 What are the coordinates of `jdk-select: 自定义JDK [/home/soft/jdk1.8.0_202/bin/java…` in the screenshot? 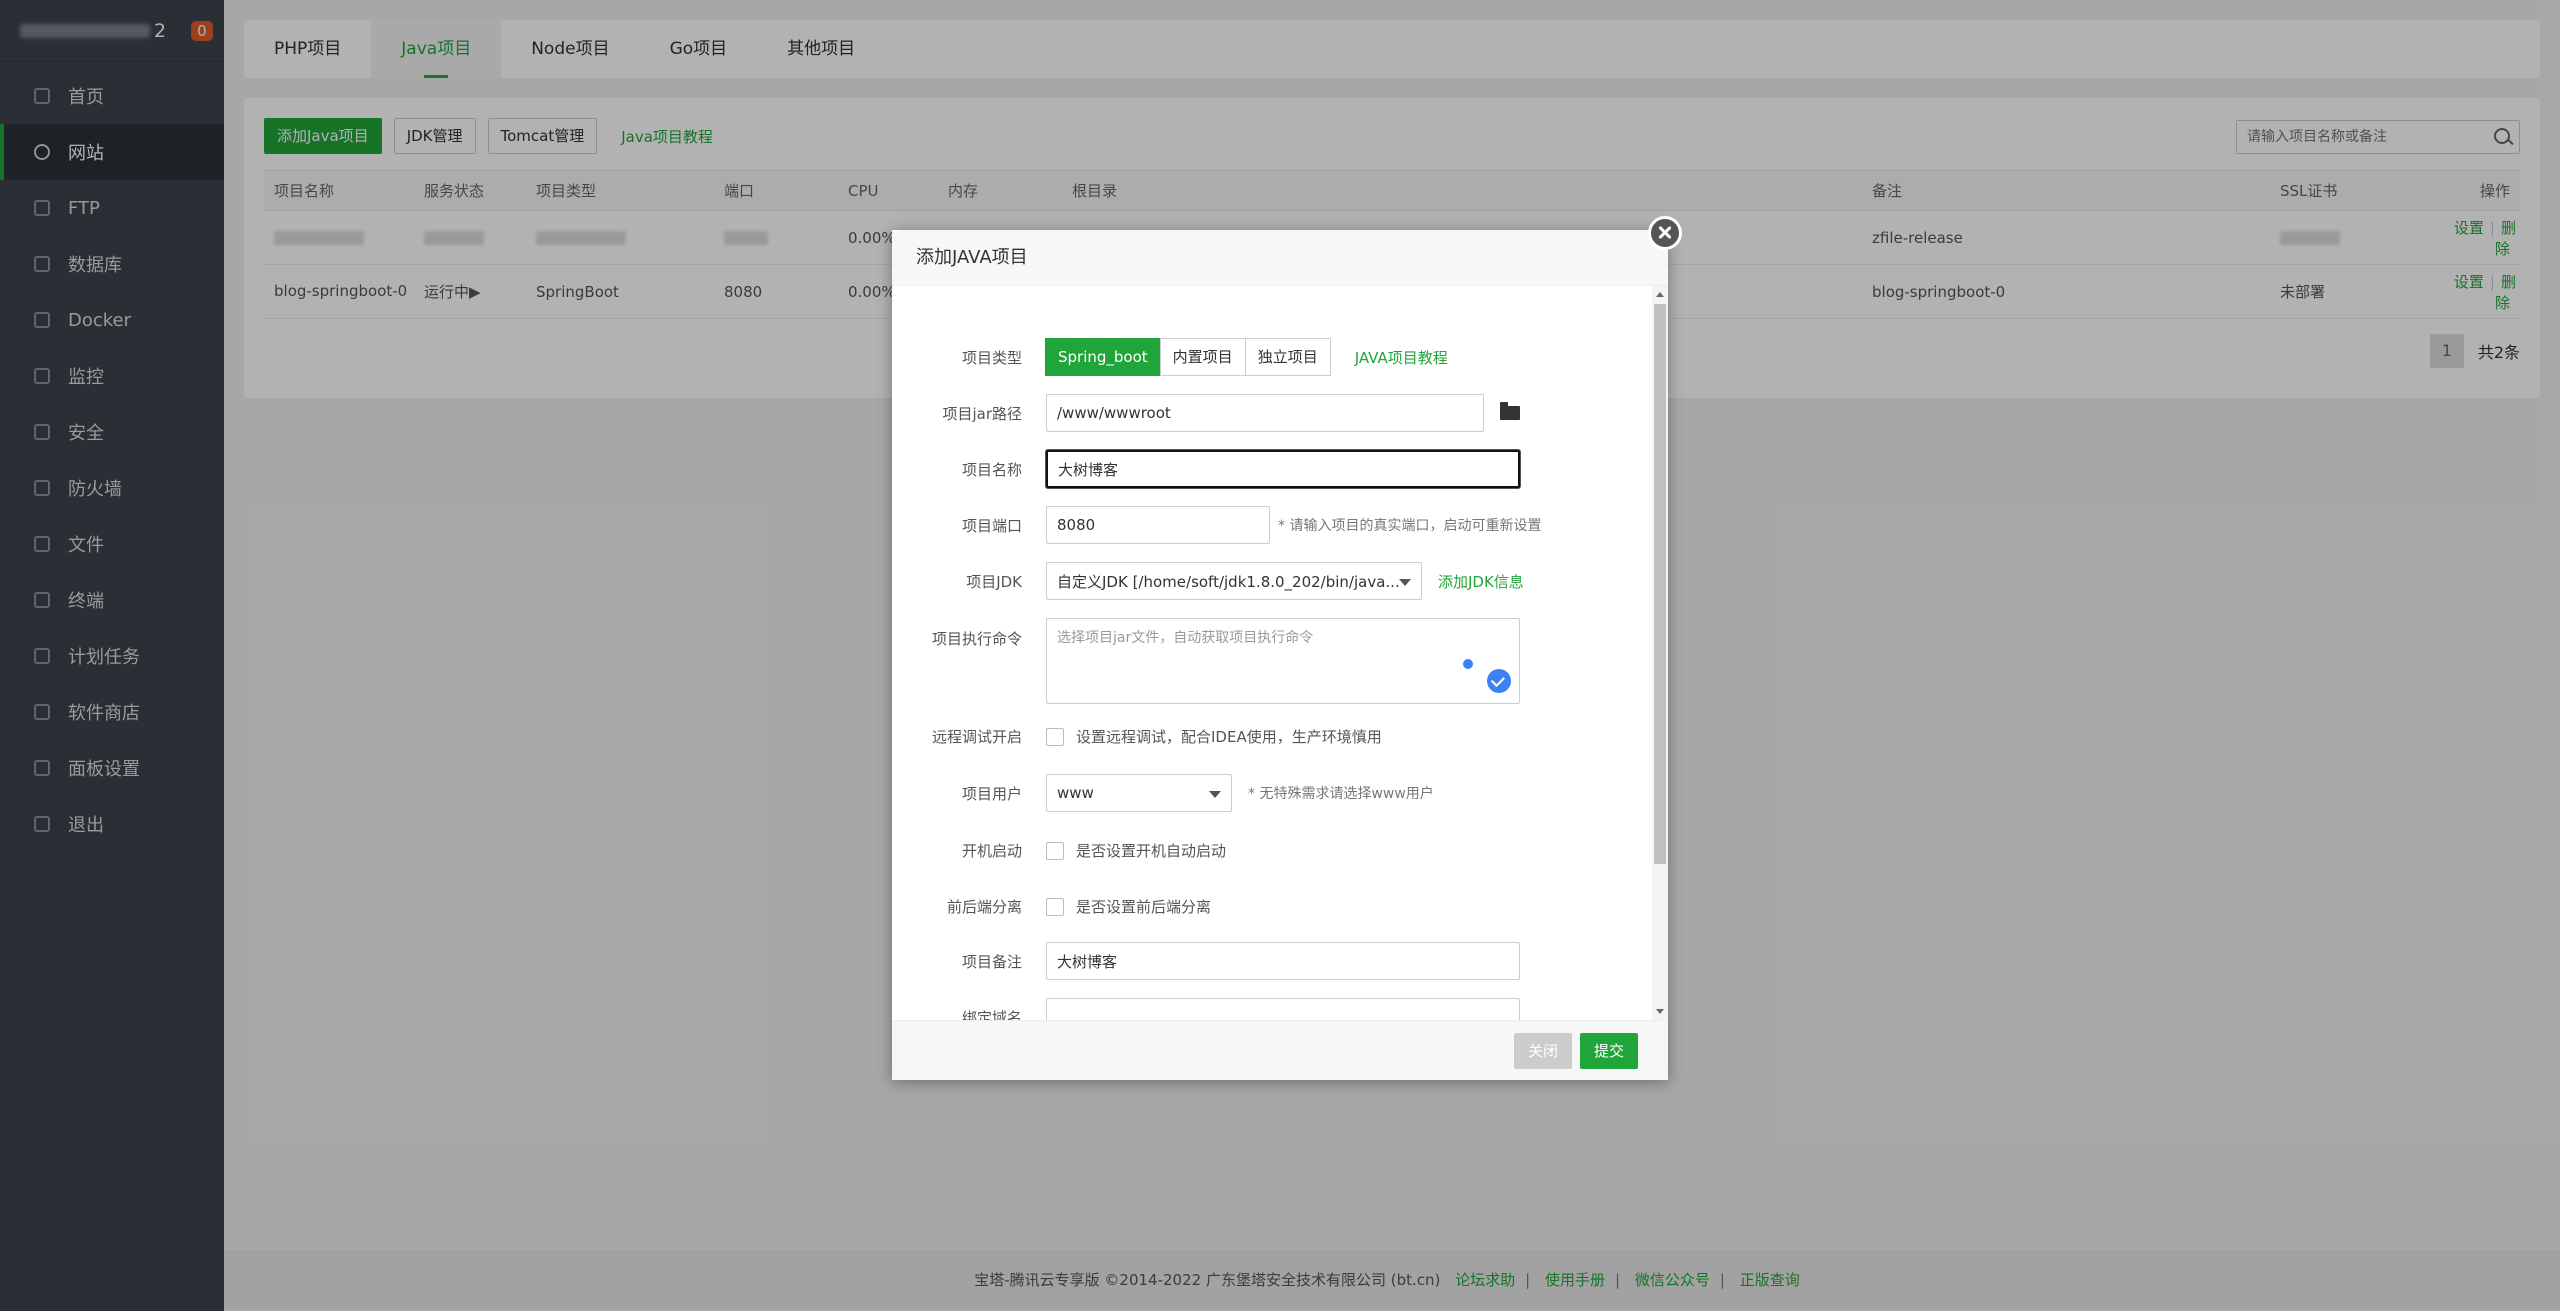 It's located at (1234, 581).